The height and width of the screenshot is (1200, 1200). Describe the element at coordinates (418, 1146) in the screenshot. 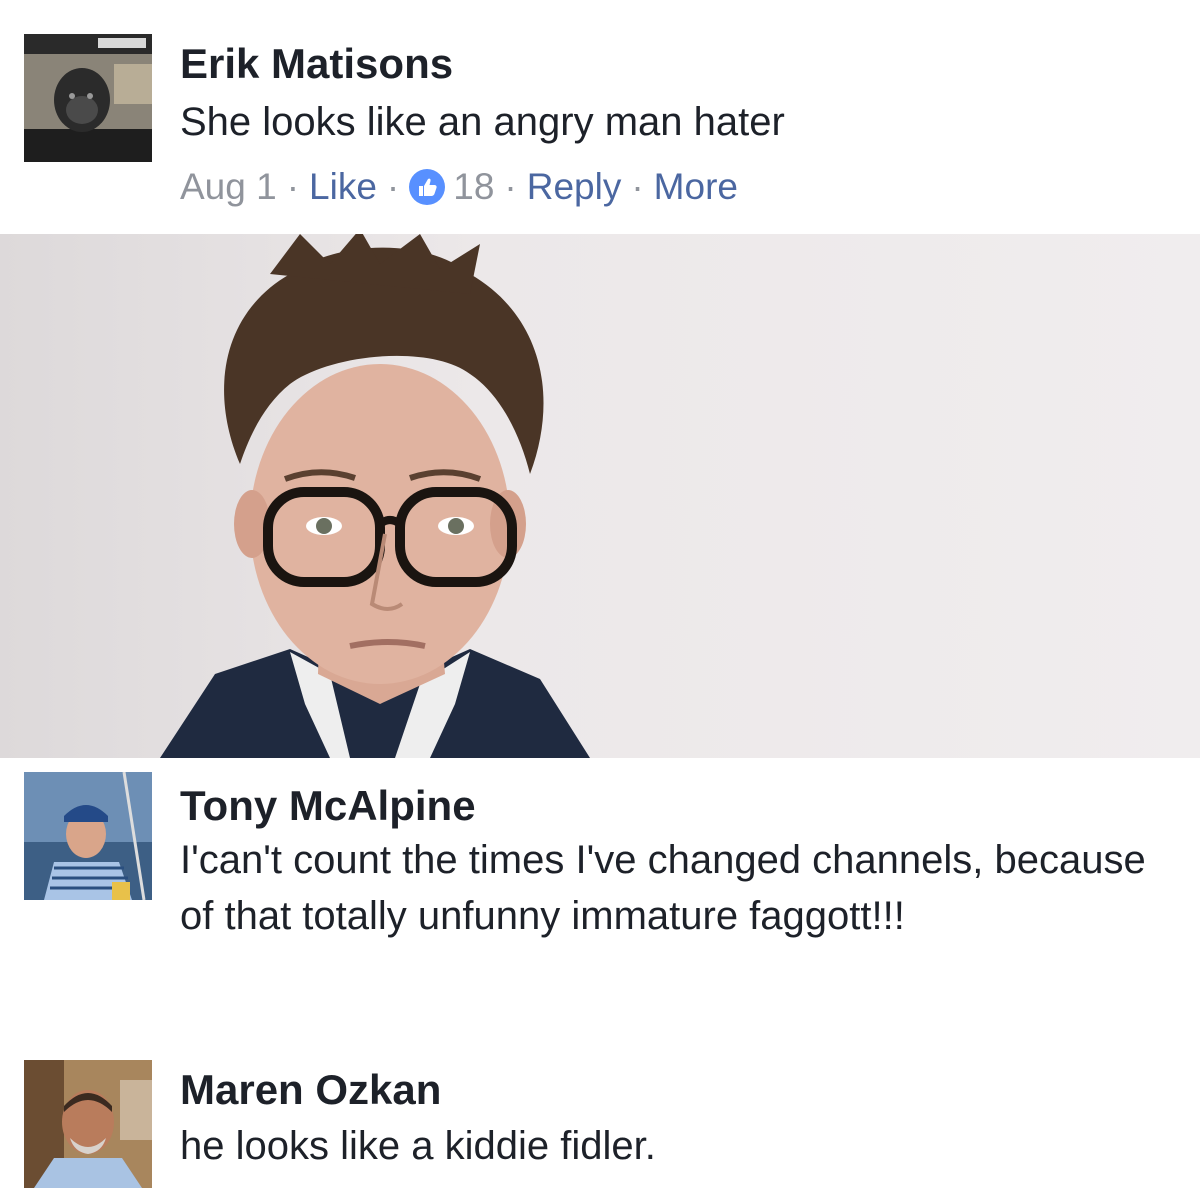

I see `comment-text: he looks like a kiddie fidler.` at that location.